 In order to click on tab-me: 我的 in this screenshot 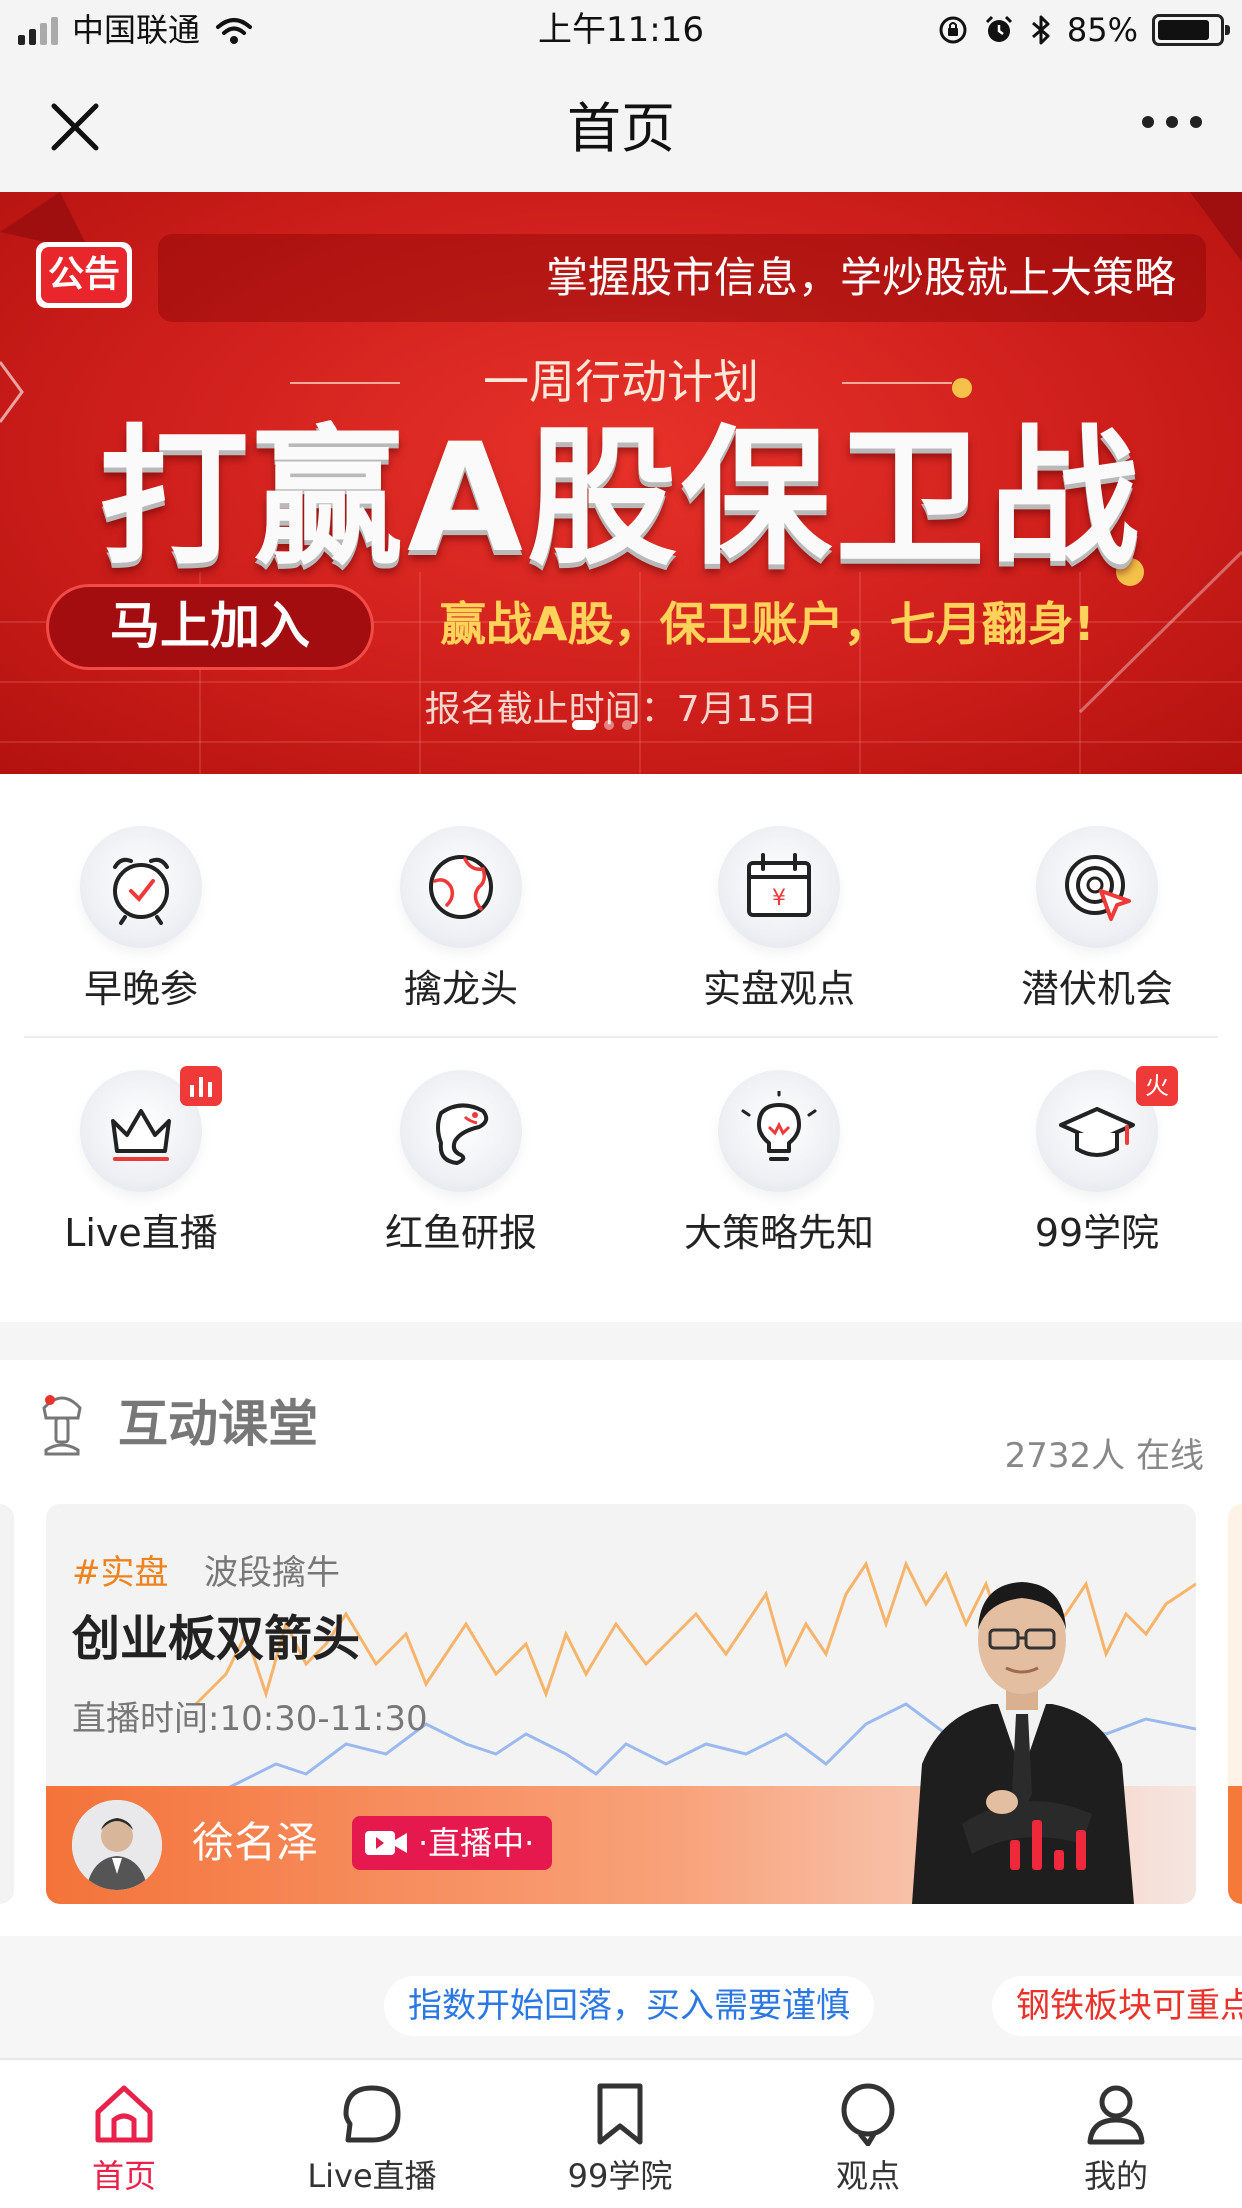, I will do `click(1116, 2134)`.